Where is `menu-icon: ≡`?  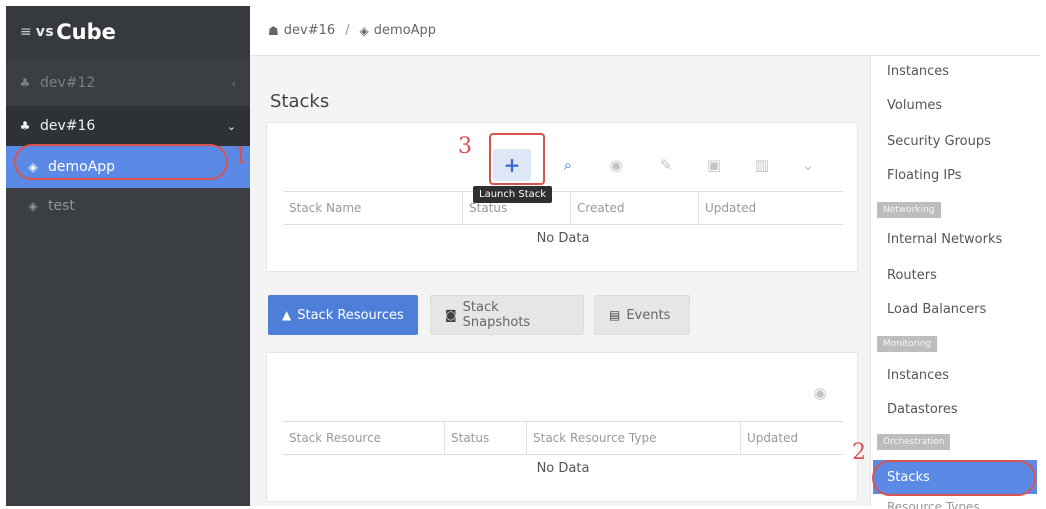 menu-icon: ≡ is located at coordinates (26, 32).